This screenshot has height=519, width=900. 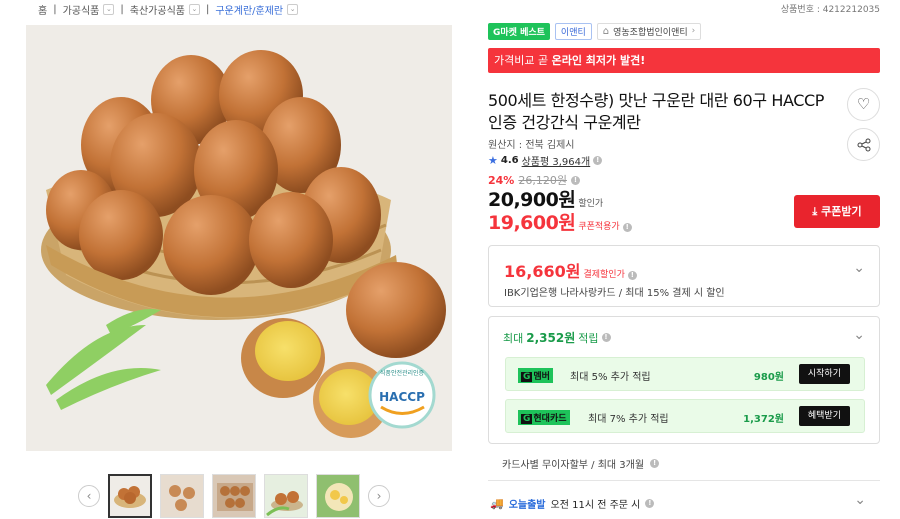 I want to click on reward-amount: 980원, so click(x=768, y=377).